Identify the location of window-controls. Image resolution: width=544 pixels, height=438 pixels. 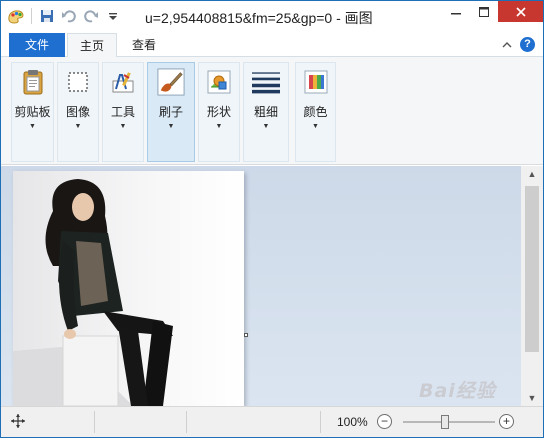
(492, 11).